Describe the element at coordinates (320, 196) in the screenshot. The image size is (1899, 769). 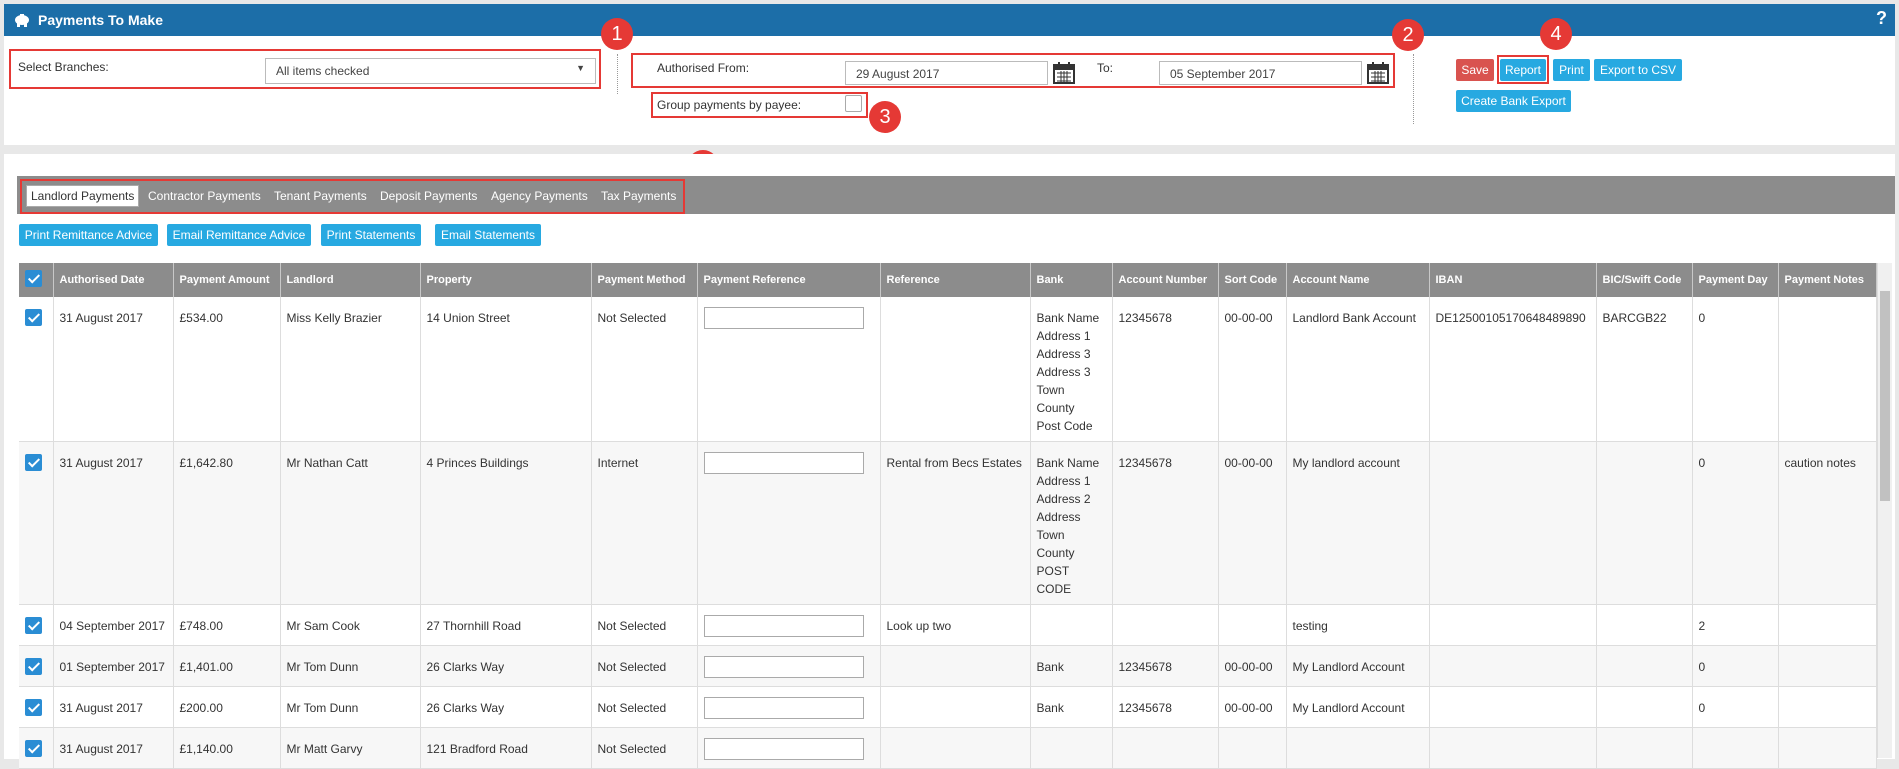
I see `tab-tenant-payments: Tenant Payments` at that location.